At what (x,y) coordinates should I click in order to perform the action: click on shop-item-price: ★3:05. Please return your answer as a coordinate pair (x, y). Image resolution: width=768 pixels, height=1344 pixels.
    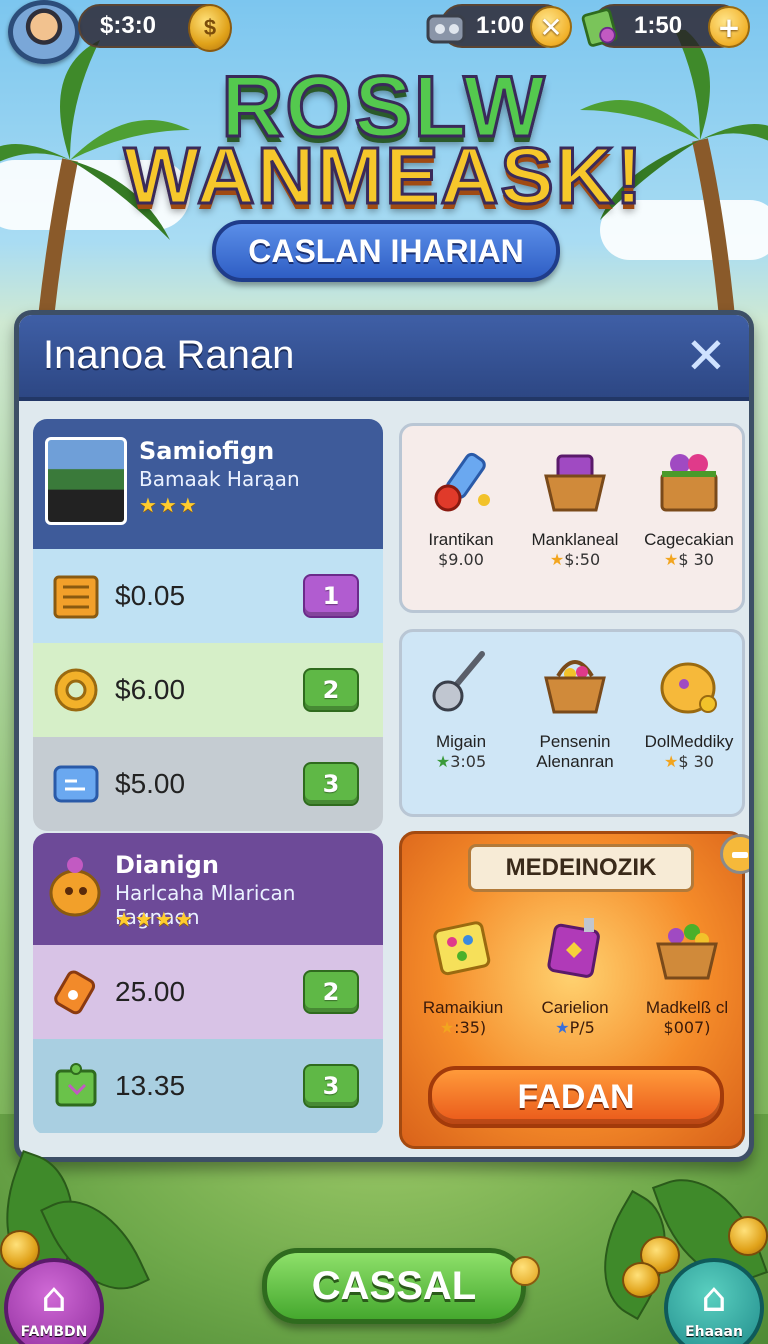
    Looking at the image, I should click on (461, 761).